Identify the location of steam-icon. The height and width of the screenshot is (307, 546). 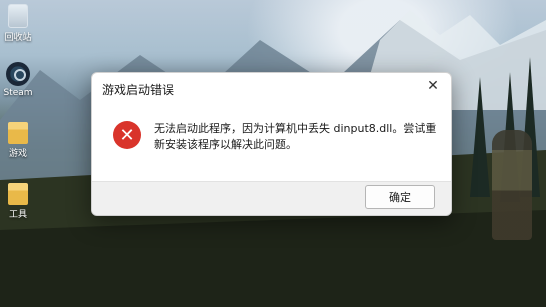
(18, 74).